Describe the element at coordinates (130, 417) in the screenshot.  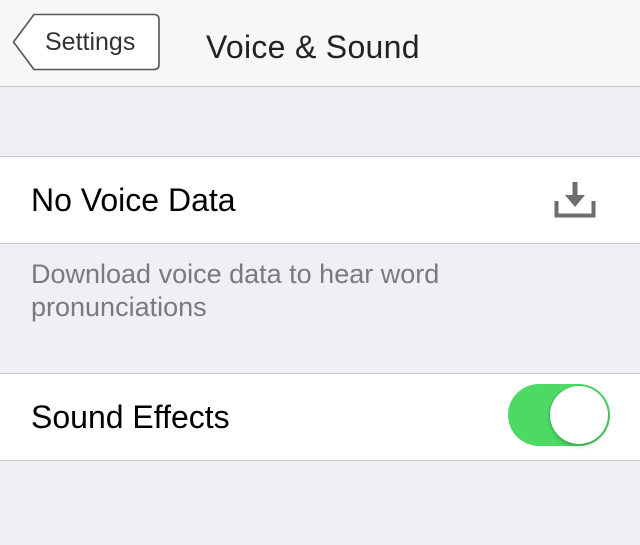
I see `sound-effects-label: Sound Effects` at that location.